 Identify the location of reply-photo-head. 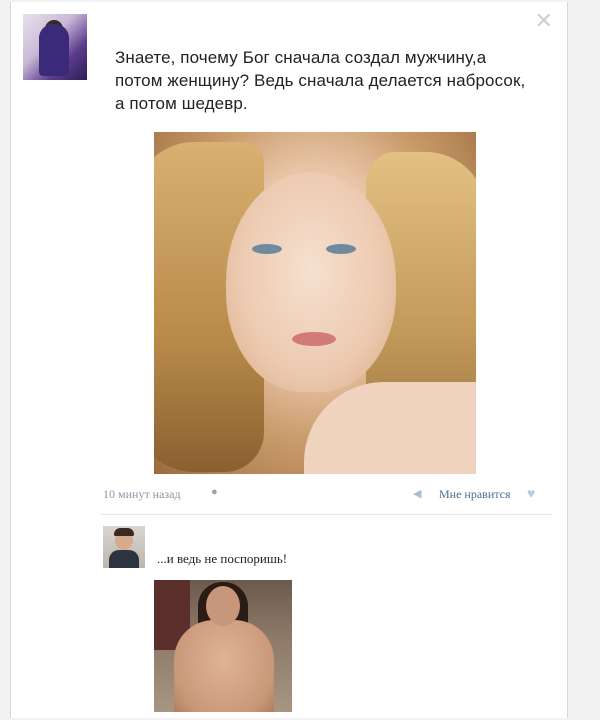
(223, 606).